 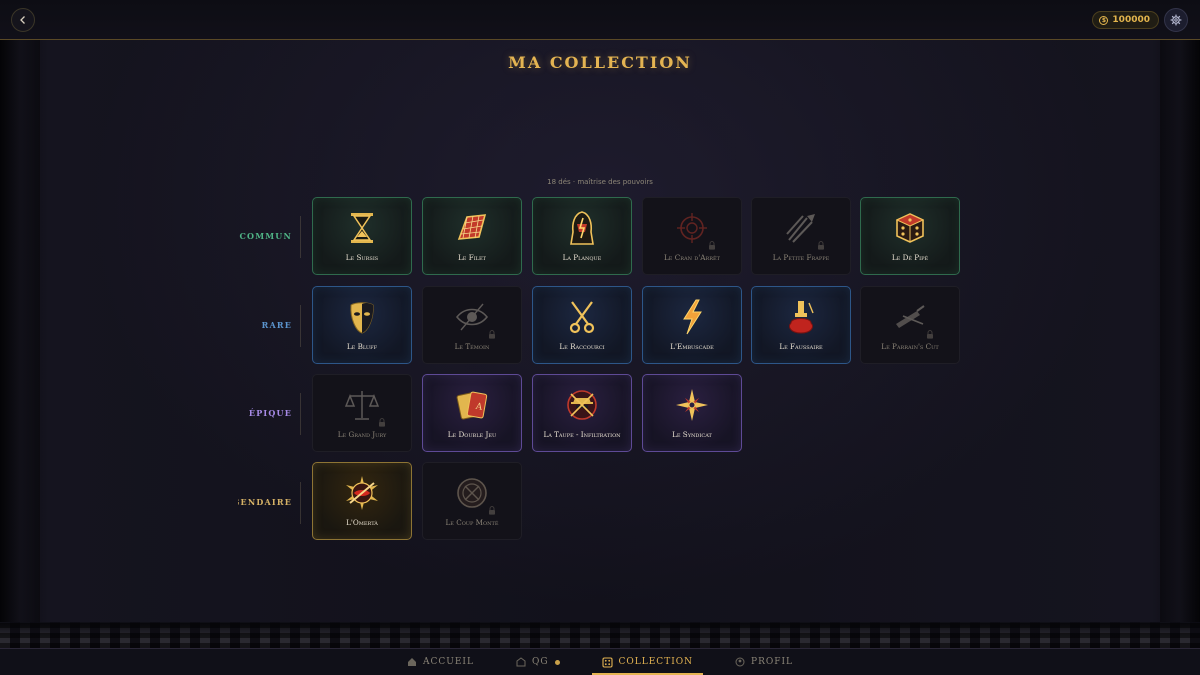 What do you see at coordinates (600, 20) in the screenshot?
I see `top-bar: $ 100000` at bounding box center [600, 20].